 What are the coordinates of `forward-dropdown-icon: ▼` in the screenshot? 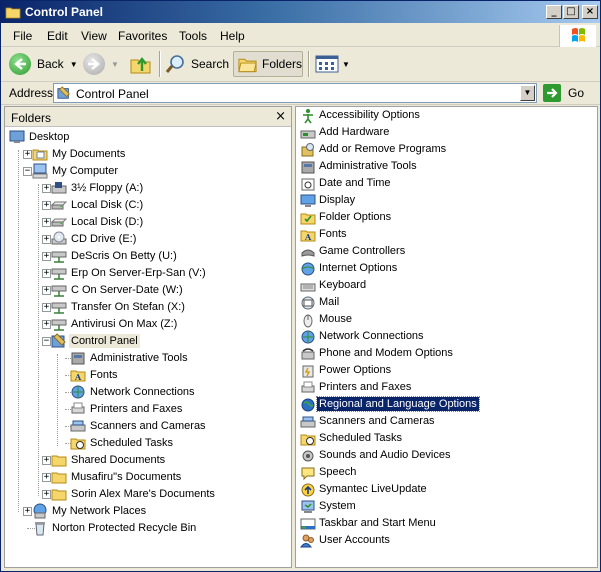 It's located at (115, 64).